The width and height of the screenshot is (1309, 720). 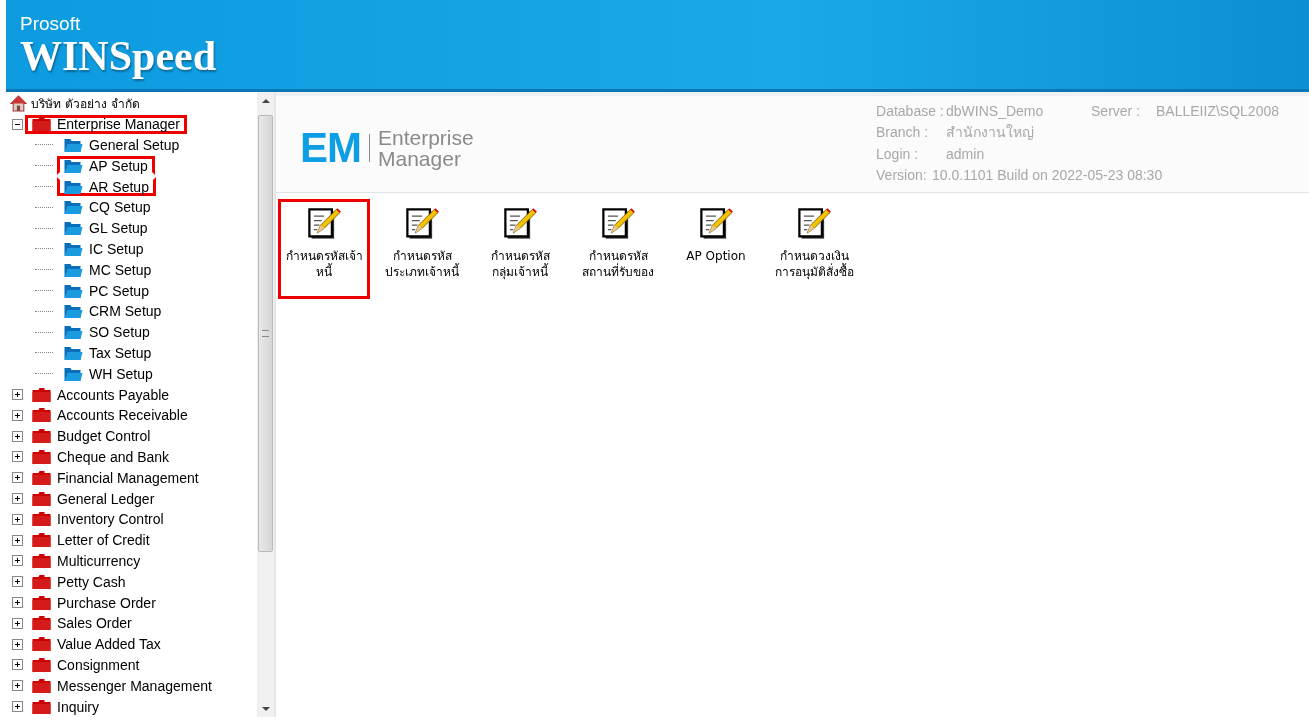 I want to click on tree-item: GL Setup, so click(x=106, y=228).